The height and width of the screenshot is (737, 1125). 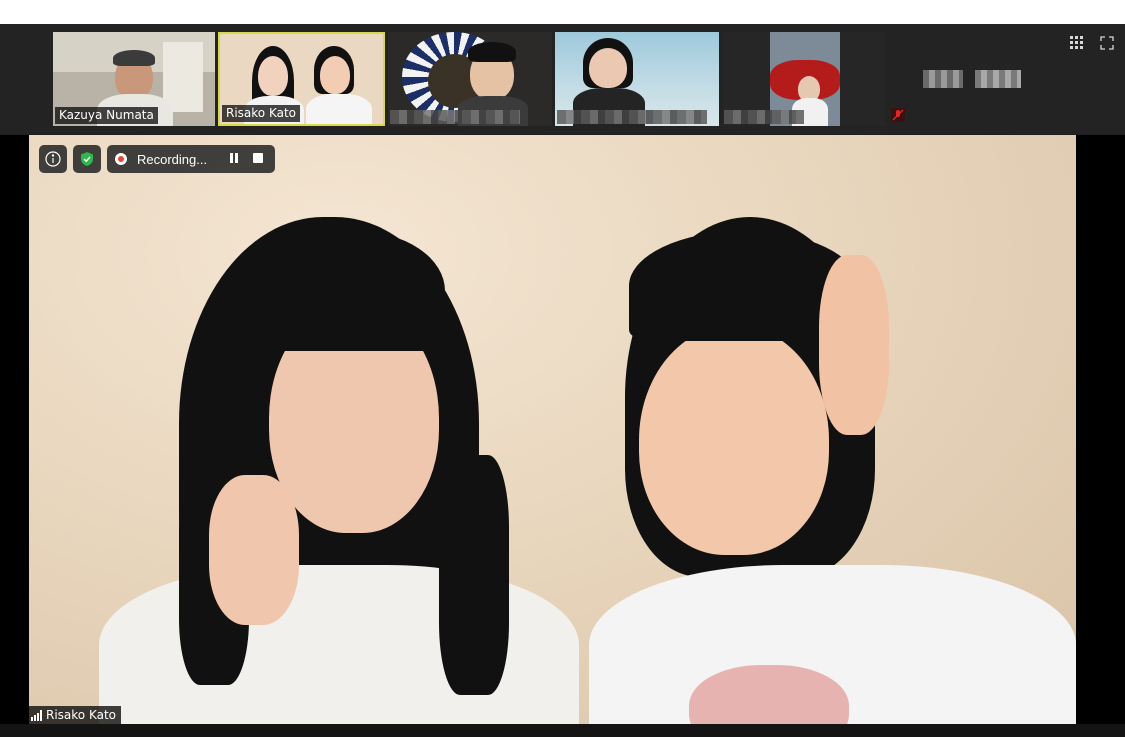 What do you see at coordinates (36, 715) in the screenshot?
I see `signal-strength-icon` at bounding box center [36, 715].